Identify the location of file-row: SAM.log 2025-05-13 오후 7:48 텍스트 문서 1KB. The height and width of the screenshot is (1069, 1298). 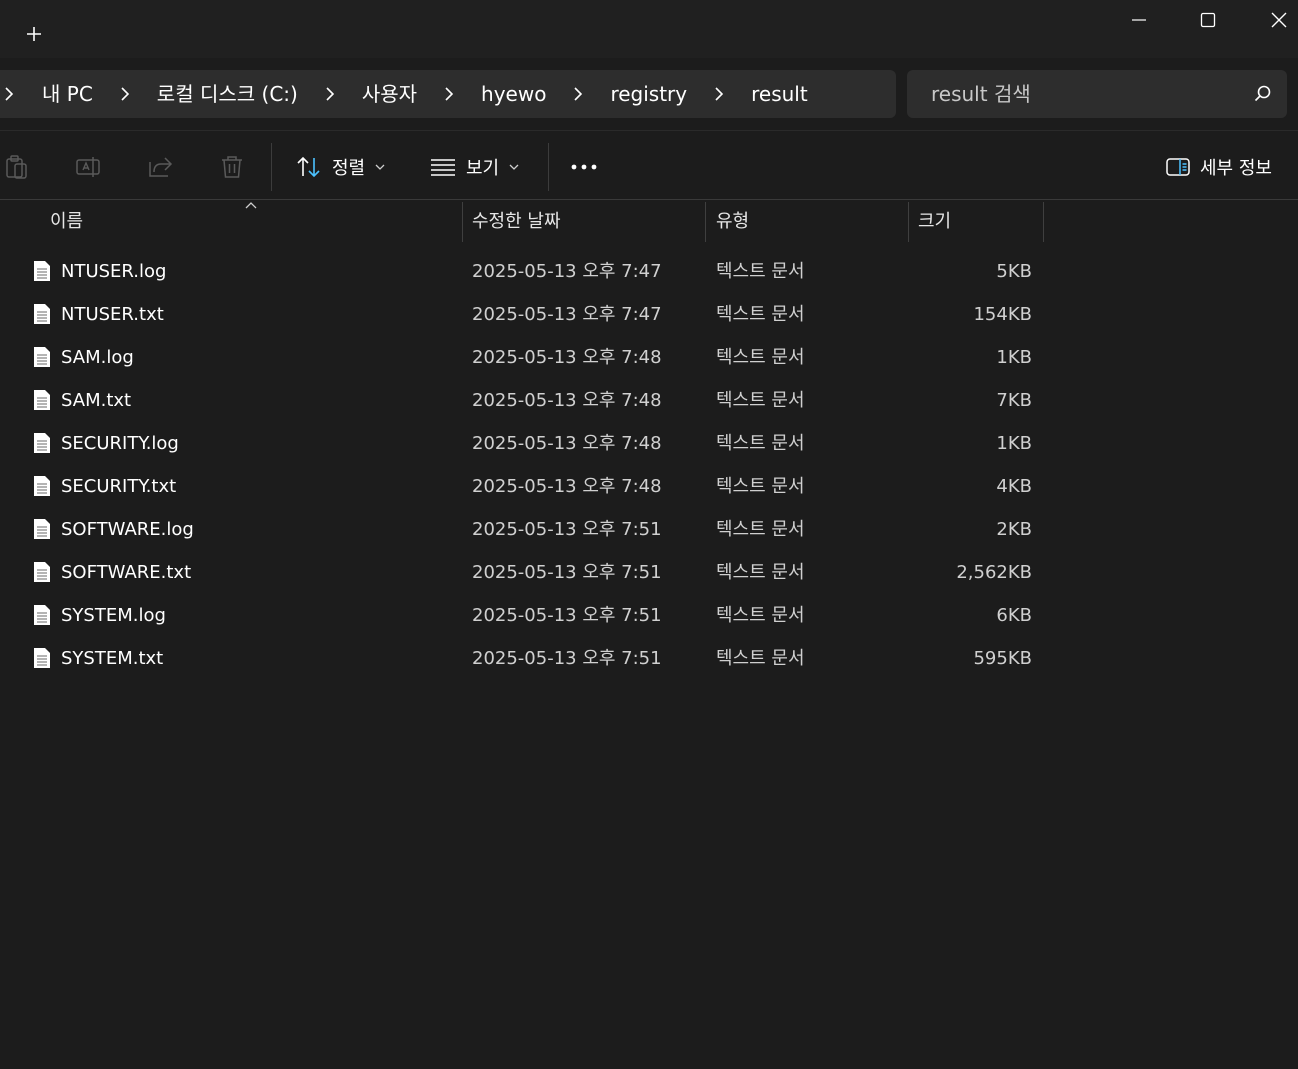
(649, 357).